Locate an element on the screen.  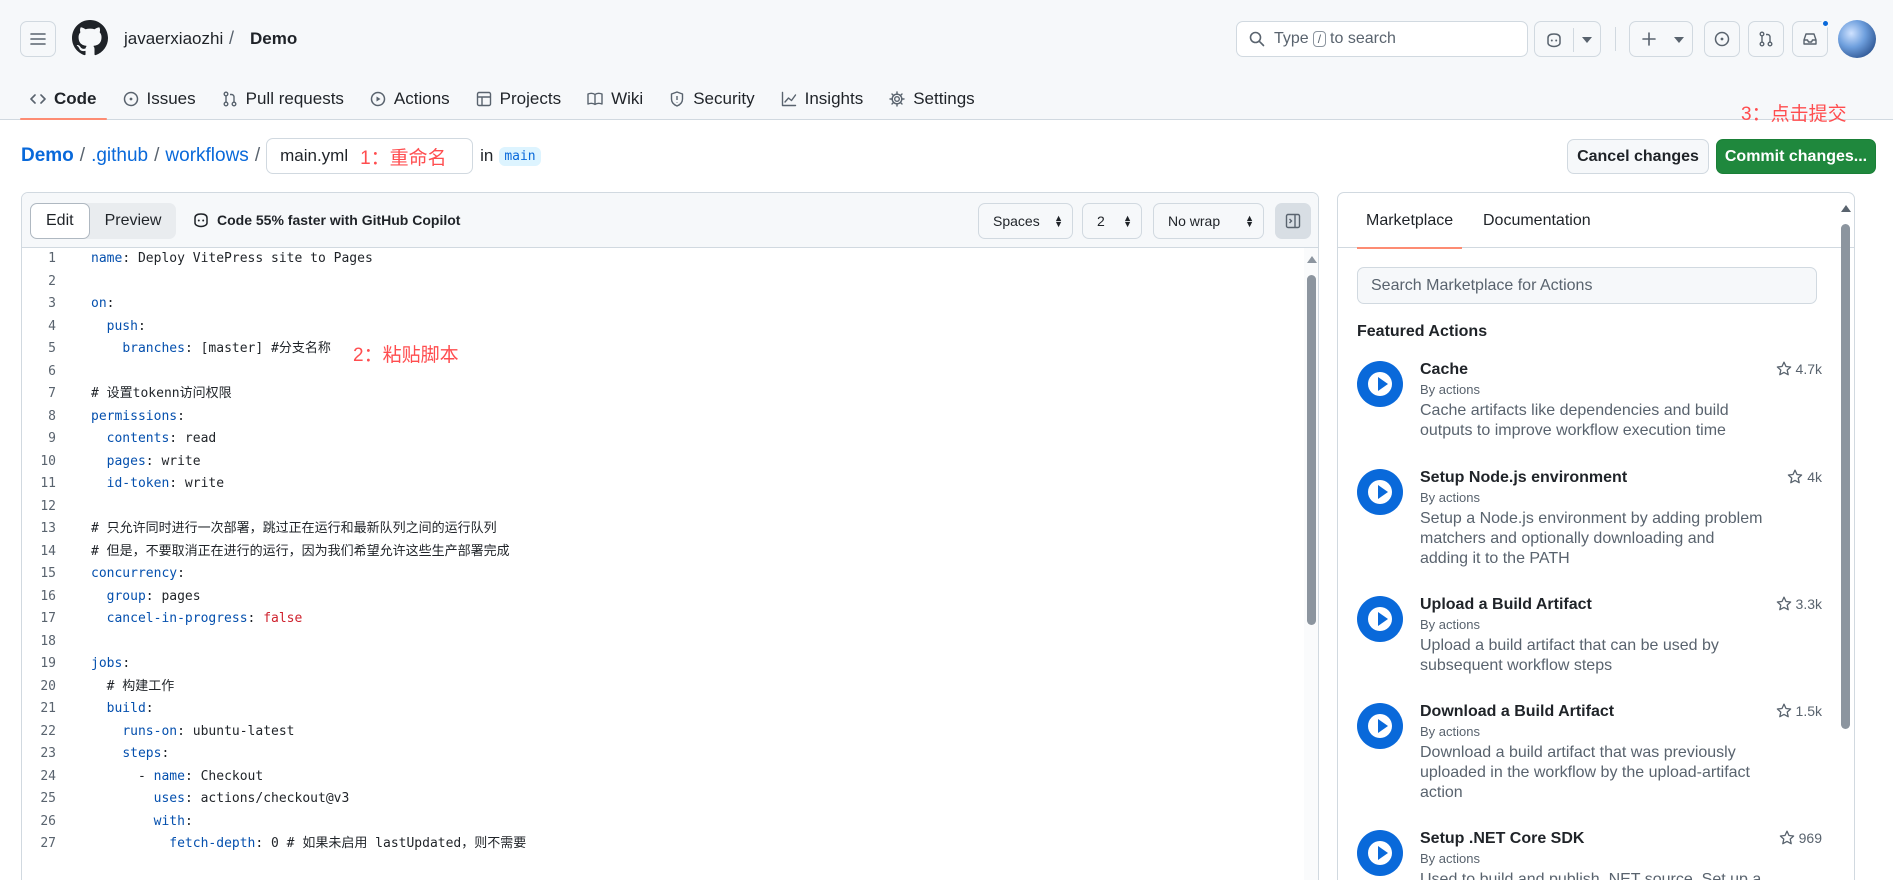
code-line: 24 - name: Checkout is located at coordinates (663, 777).